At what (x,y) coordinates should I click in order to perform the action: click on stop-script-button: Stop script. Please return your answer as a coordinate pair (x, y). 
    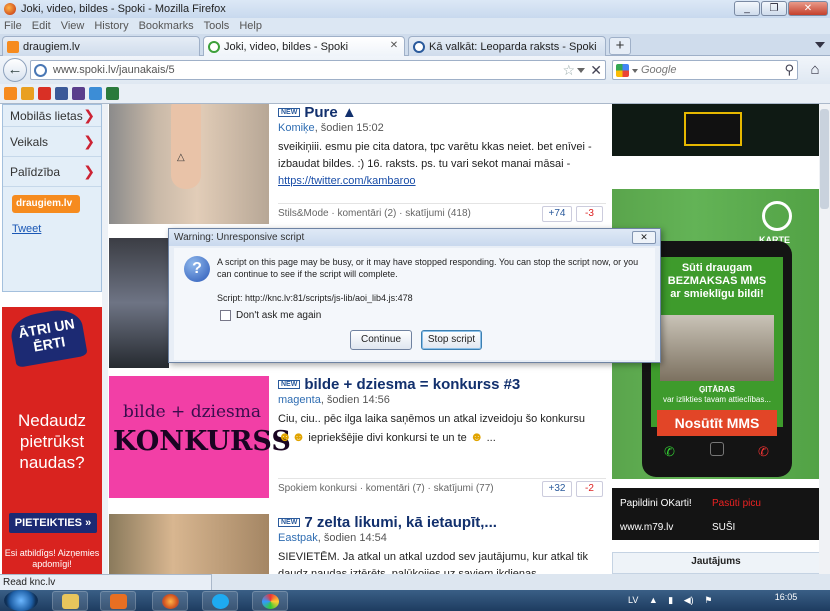
    Looking at the image, I should click on (451, 340).